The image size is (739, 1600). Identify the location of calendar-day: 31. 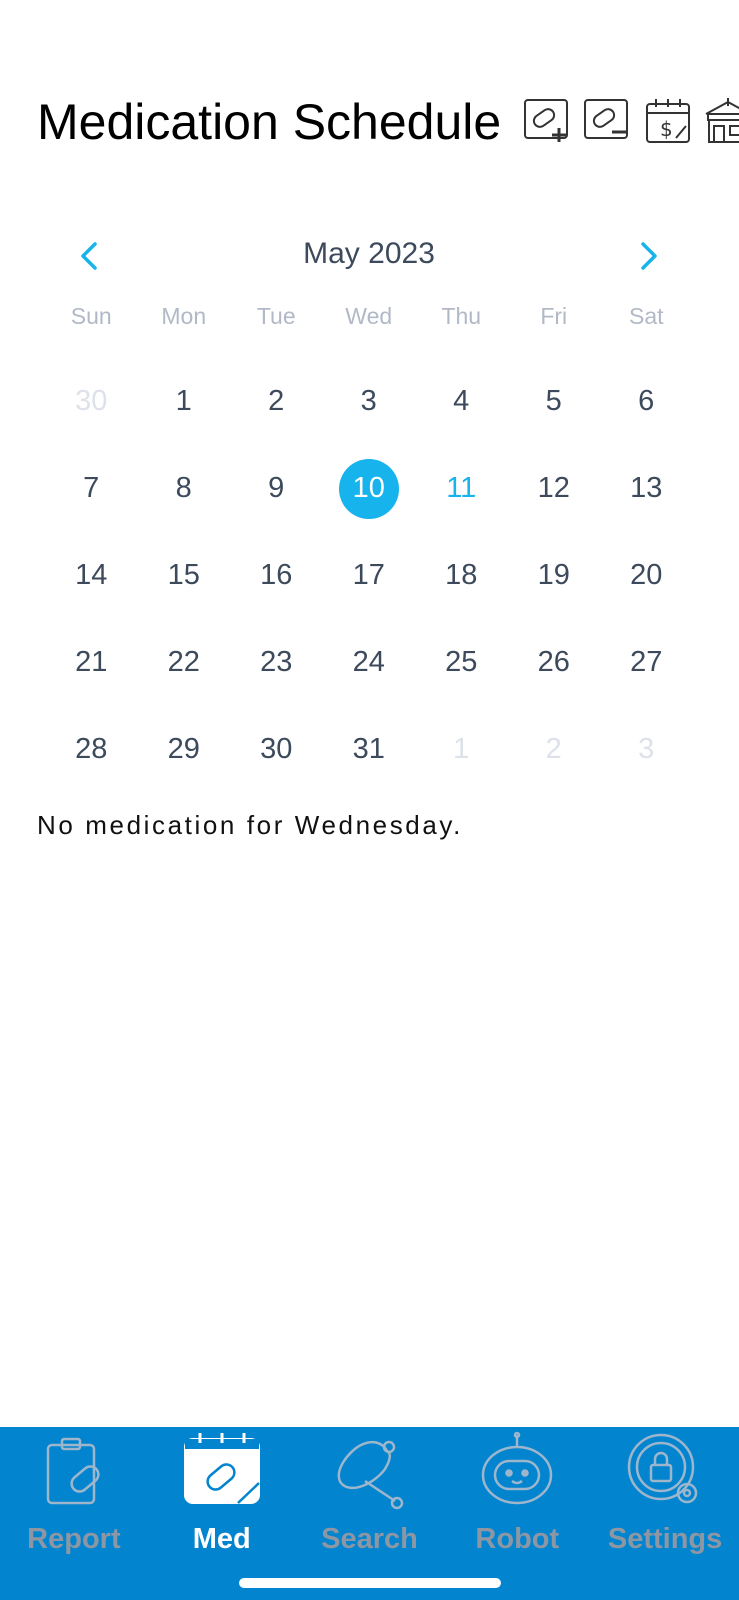
(369, 749).